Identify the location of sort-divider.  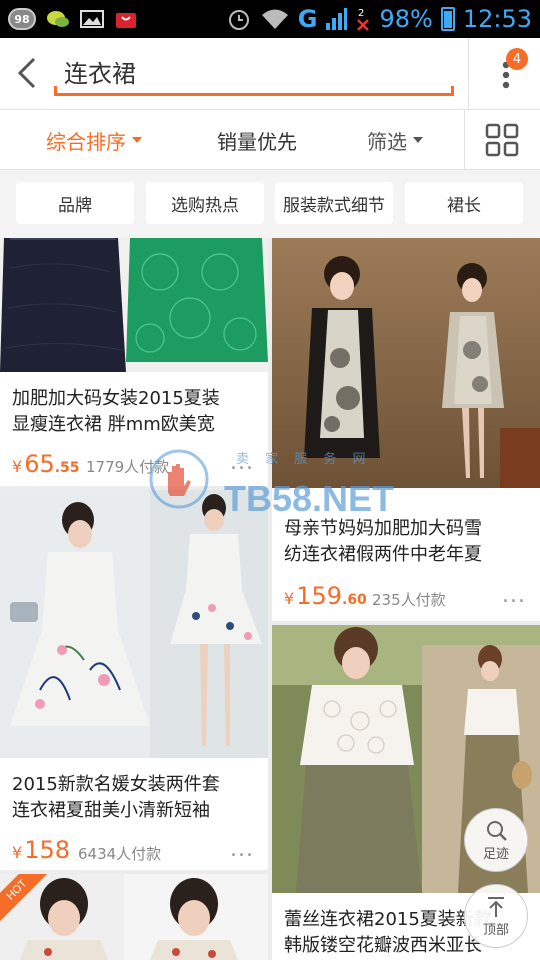
(464, 140).